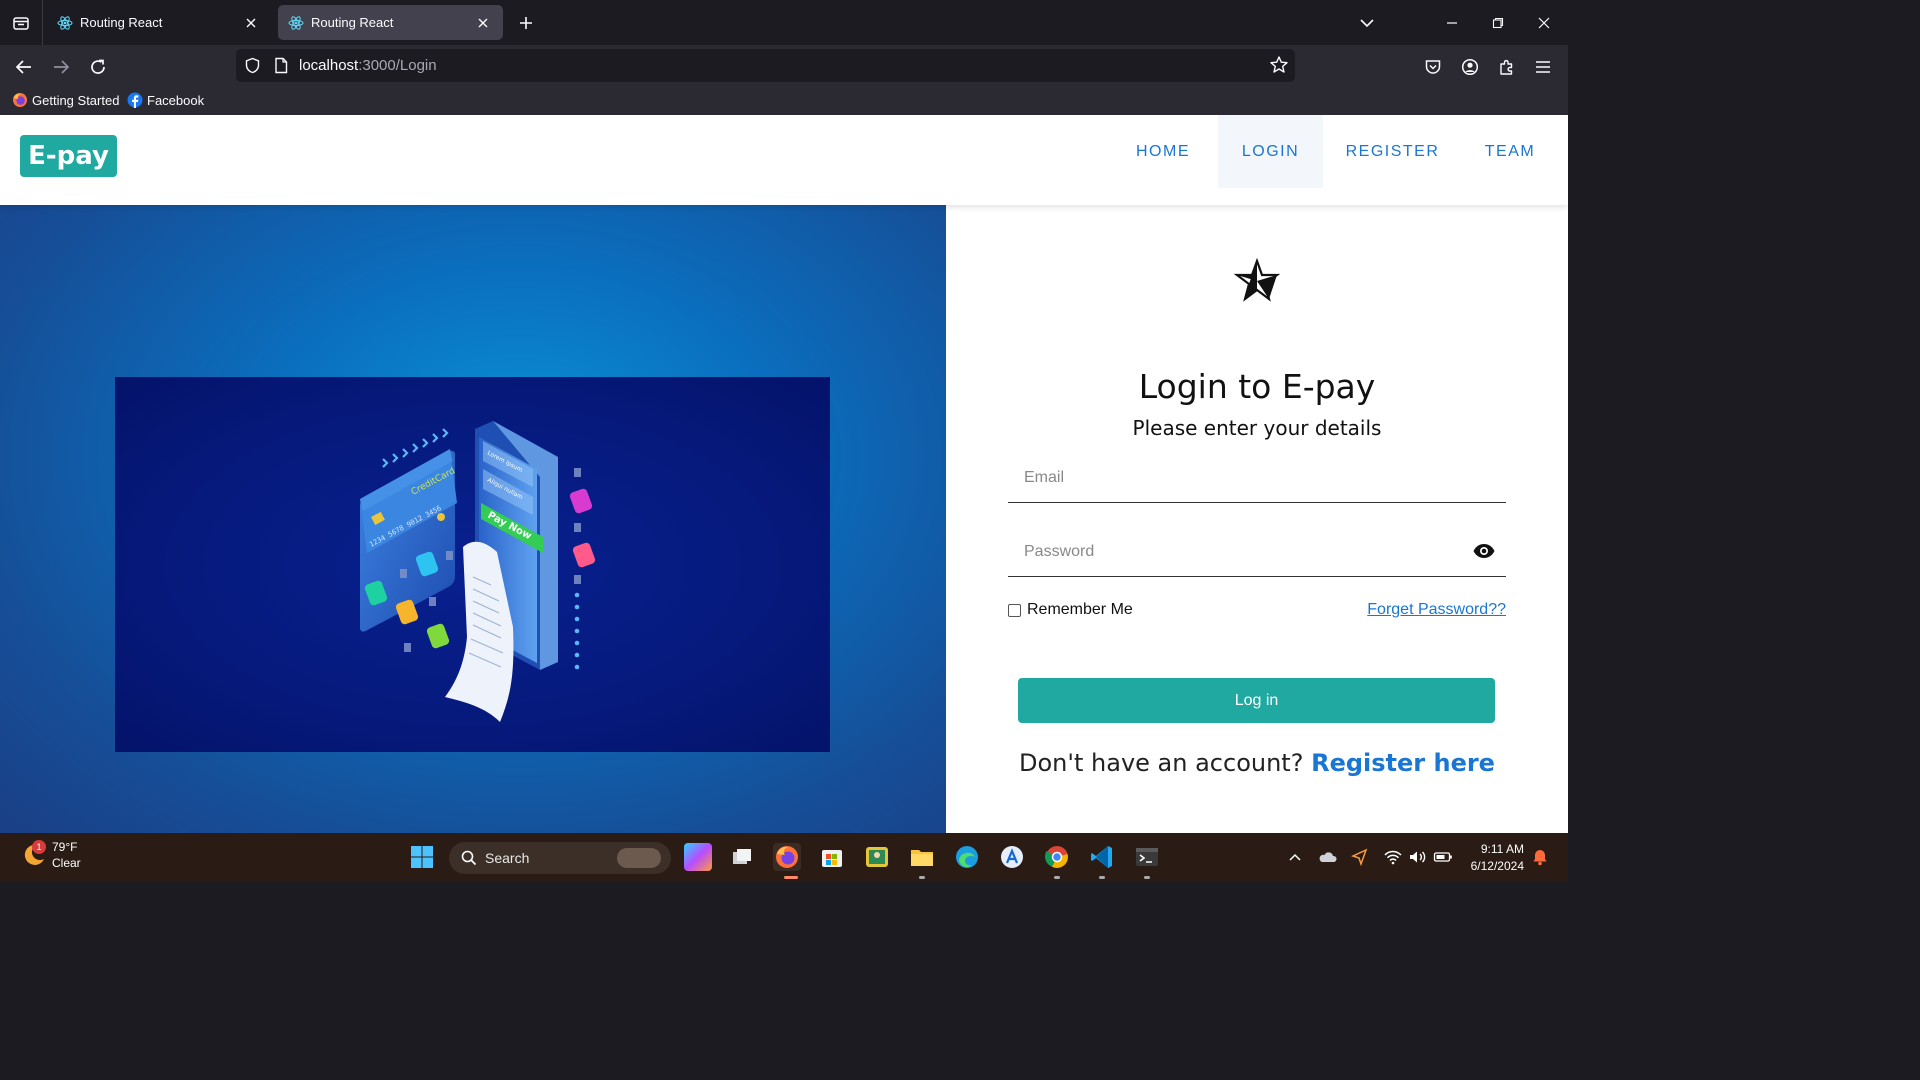 The height and width of the screenshot is (1080, 1920). I want to click on search-highlight-icon, so click(639, 858).